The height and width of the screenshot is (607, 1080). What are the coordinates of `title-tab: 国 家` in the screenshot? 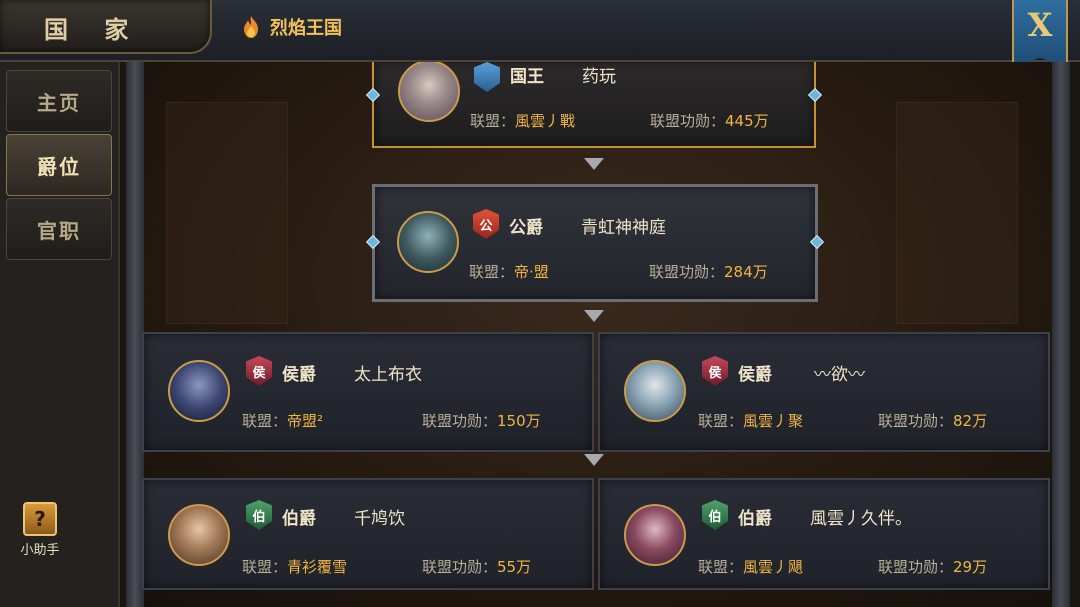 It's located at (106, 27).